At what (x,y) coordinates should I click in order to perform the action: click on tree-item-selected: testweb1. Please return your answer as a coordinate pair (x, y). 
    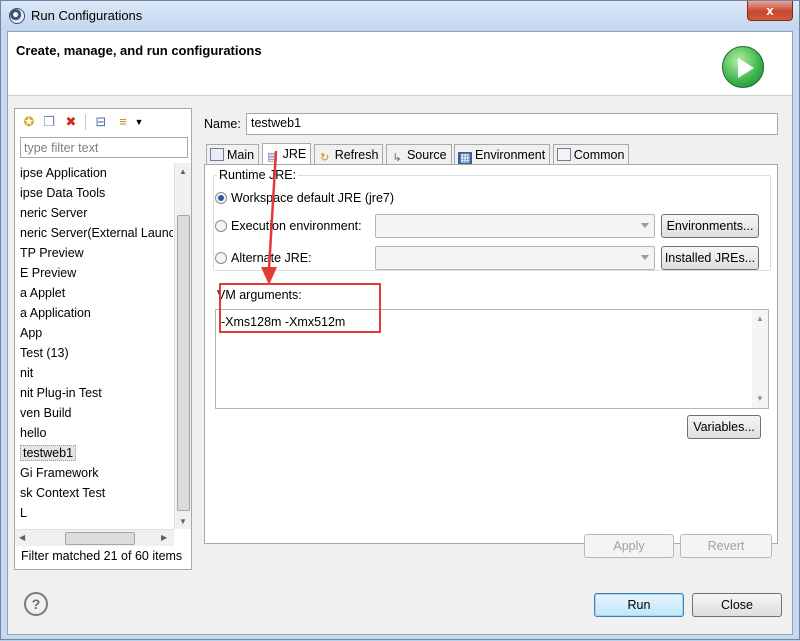
    Looking at the image, I should click on (94, 453).